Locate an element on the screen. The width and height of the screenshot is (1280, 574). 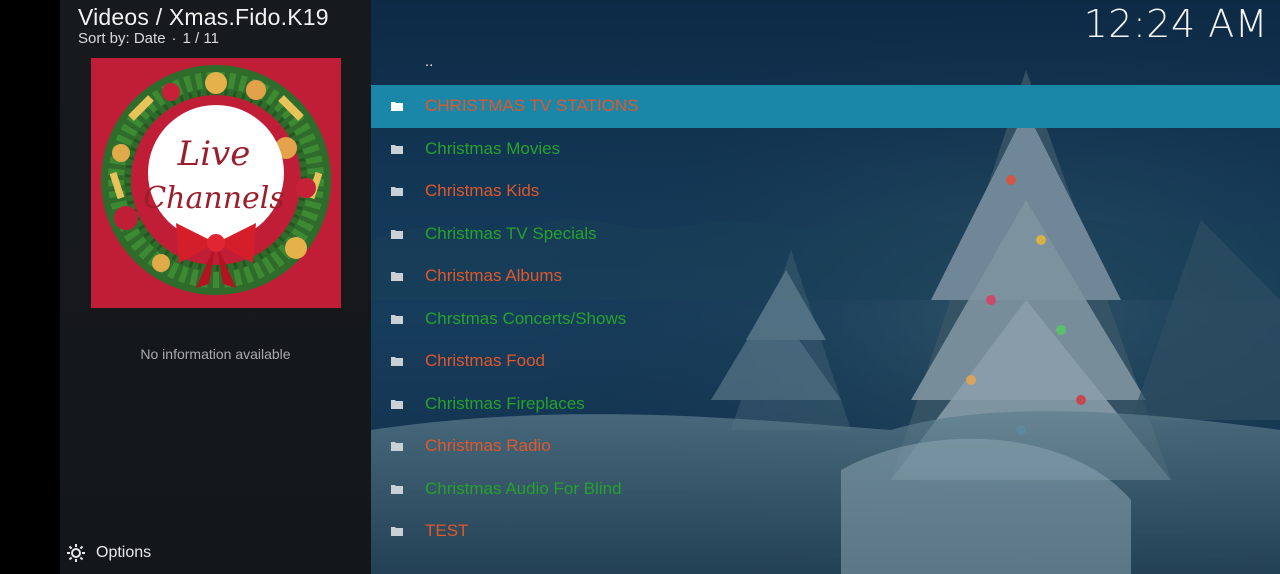
item-position: 1 / 11 is located at coordinates (200, 38).